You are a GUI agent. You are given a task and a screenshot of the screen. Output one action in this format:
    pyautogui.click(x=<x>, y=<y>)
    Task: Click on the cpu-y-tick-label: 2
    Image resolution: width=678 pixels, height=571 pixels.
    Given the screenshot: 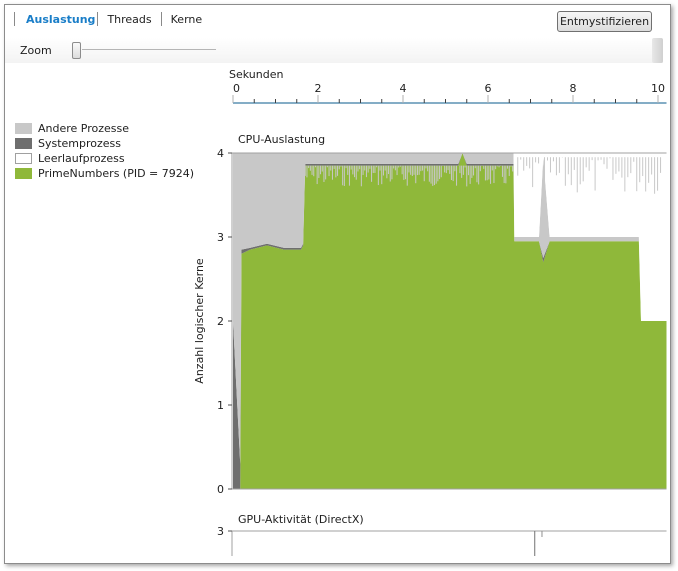 What is the action you would take?
    pyautogui.click(x=220, y=321)
    